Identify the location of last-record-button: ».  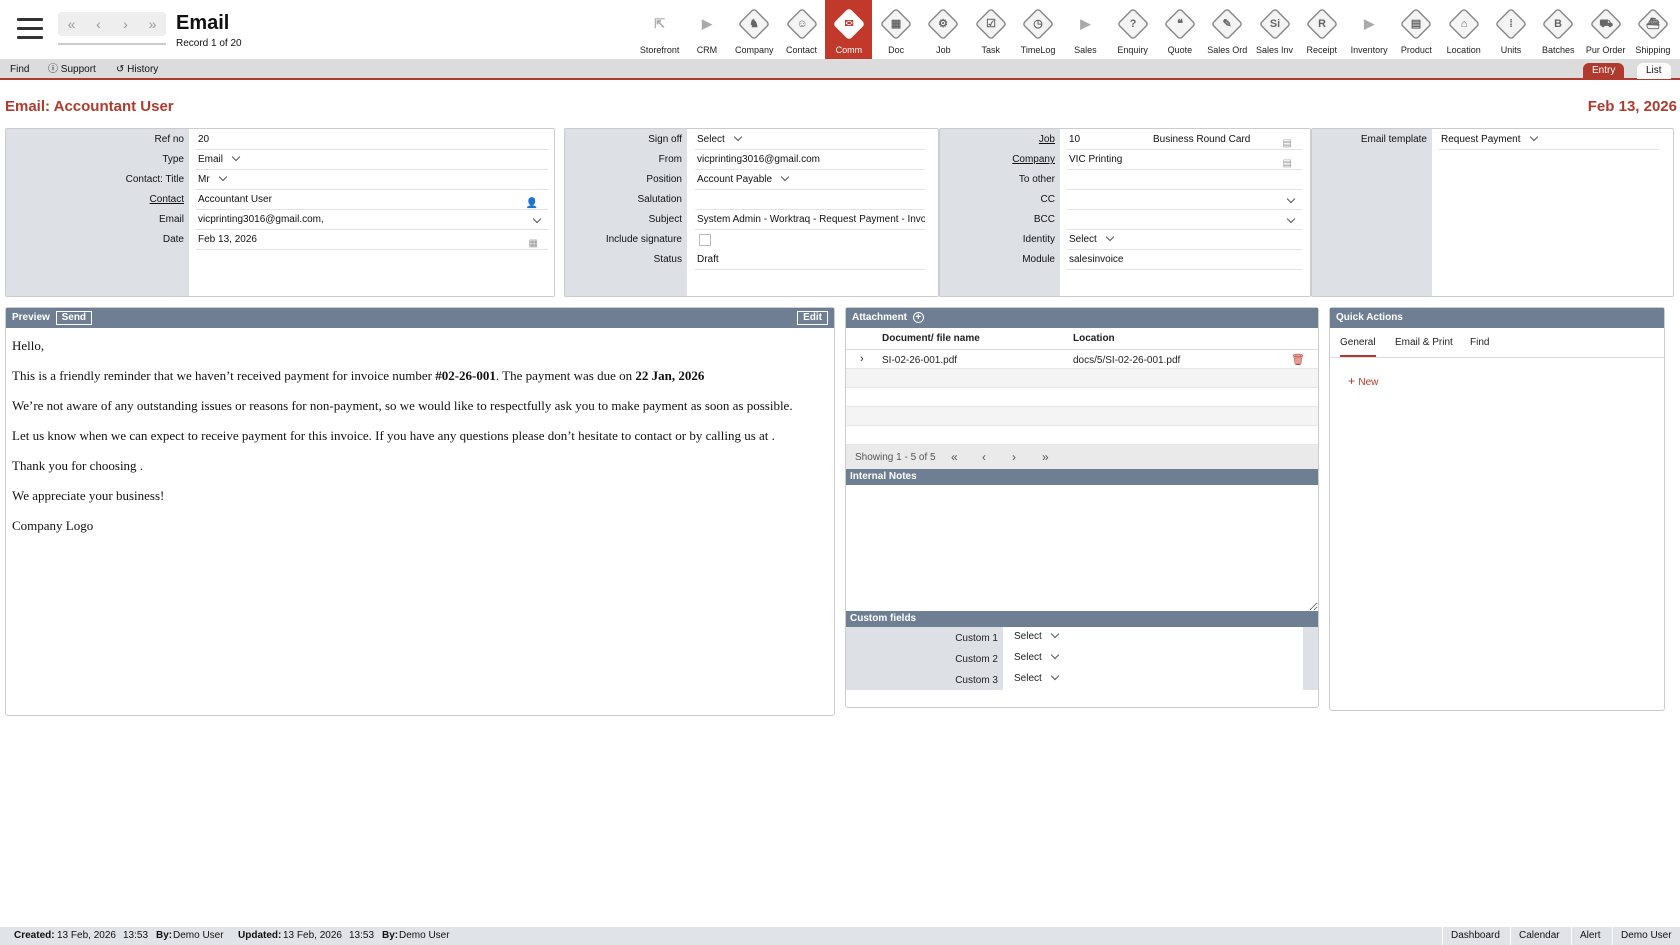
(152, 24).